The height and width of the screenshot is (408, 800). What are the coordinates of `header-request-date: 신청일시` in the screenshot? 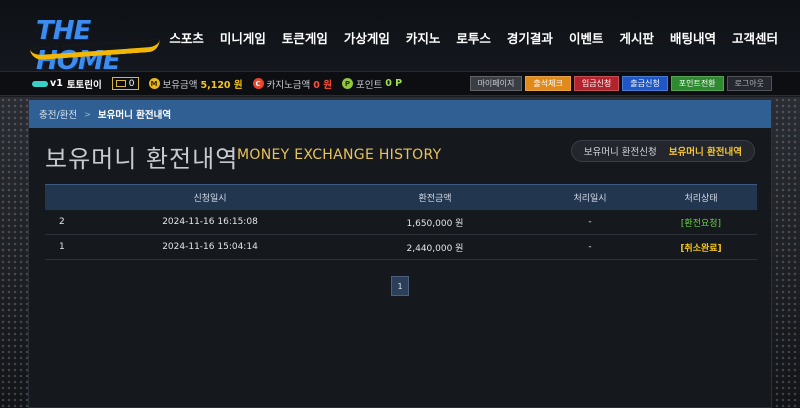 It's located at (210, 199).